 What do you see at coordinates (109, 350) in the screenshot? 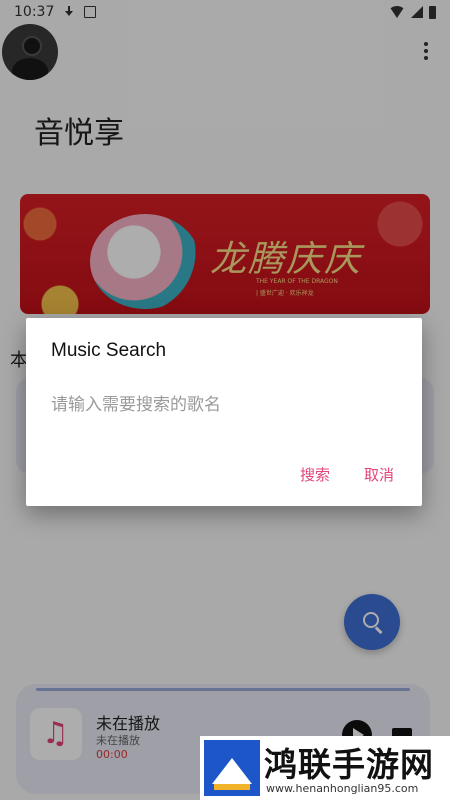
I see `dialog-title: Music Search` at bounding box center [109, 350].